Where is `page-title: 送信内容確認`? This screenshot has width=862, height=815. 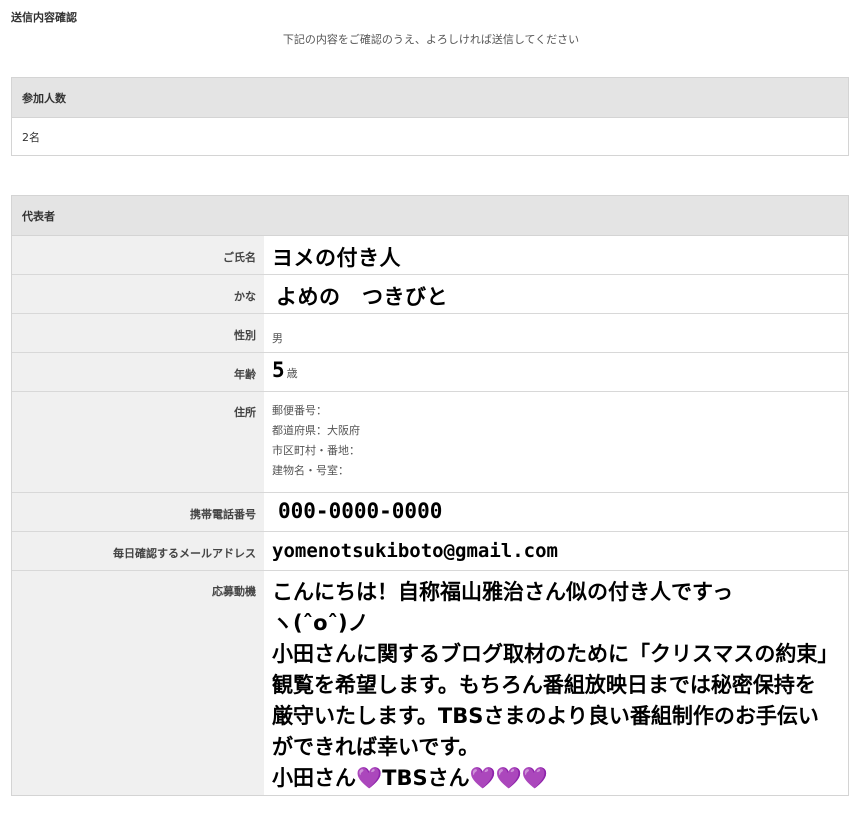
page-title: 送信内容確認 is located at coordinates (44, 17).